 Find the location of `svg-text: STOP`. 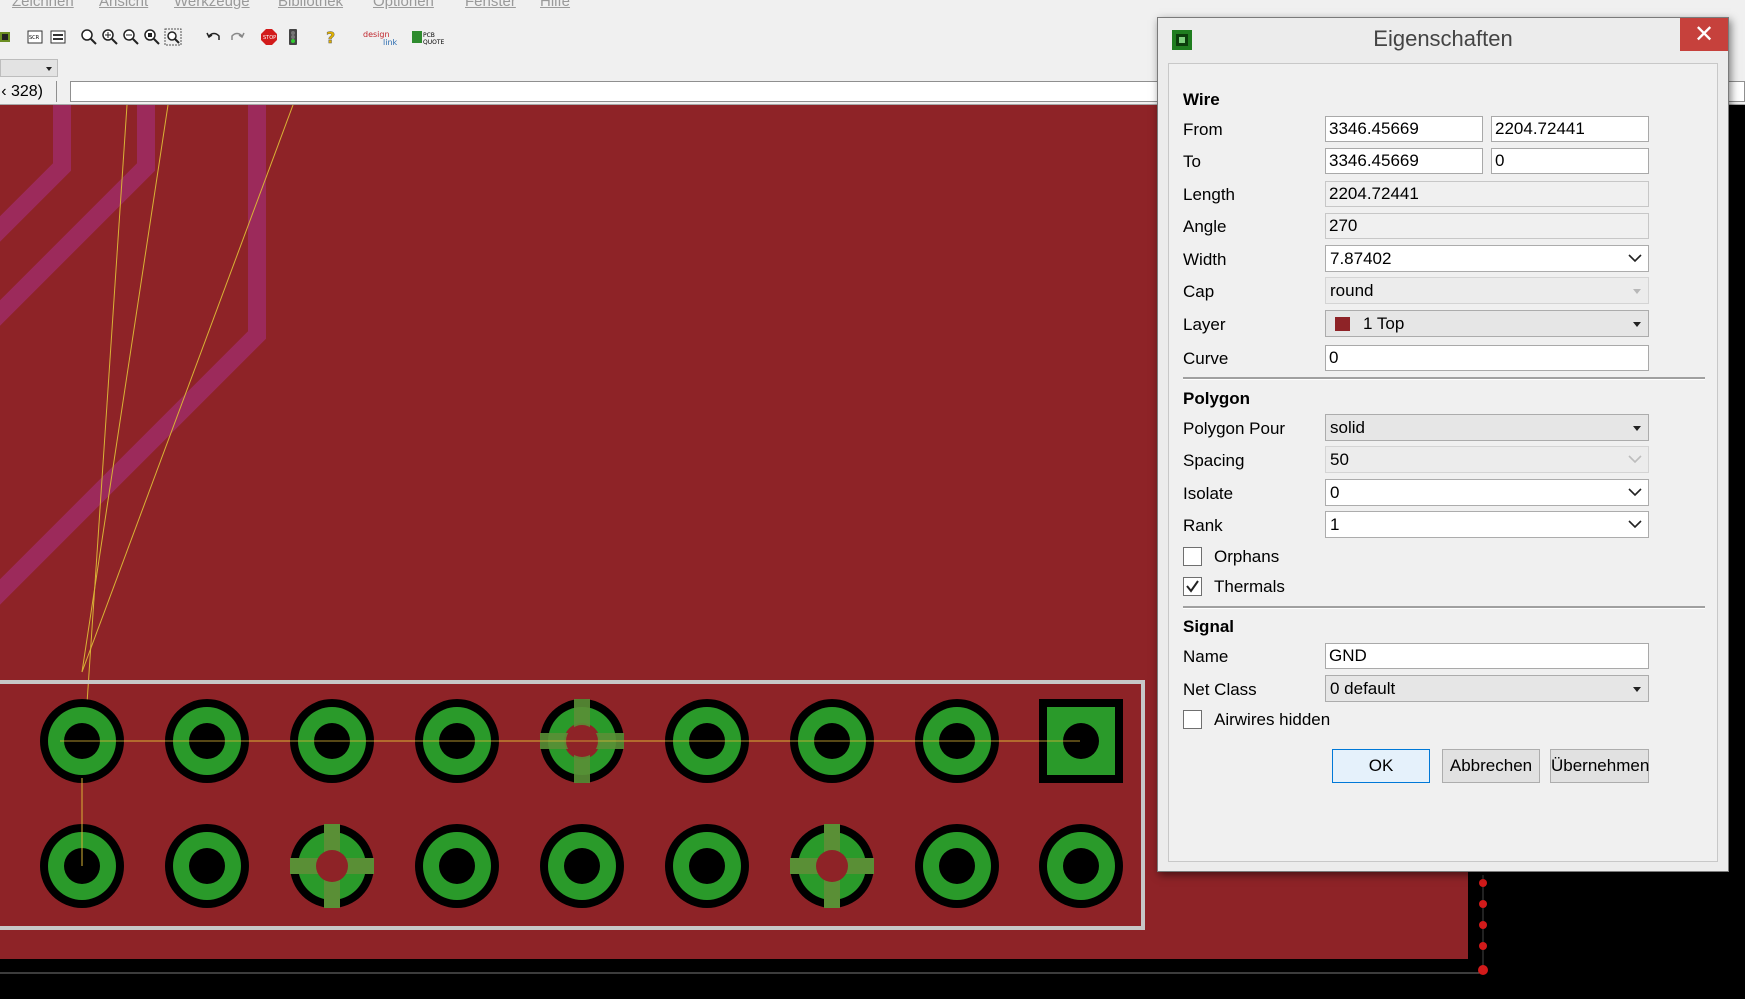

svg-text: STOP is located at coordinates (269, 38).